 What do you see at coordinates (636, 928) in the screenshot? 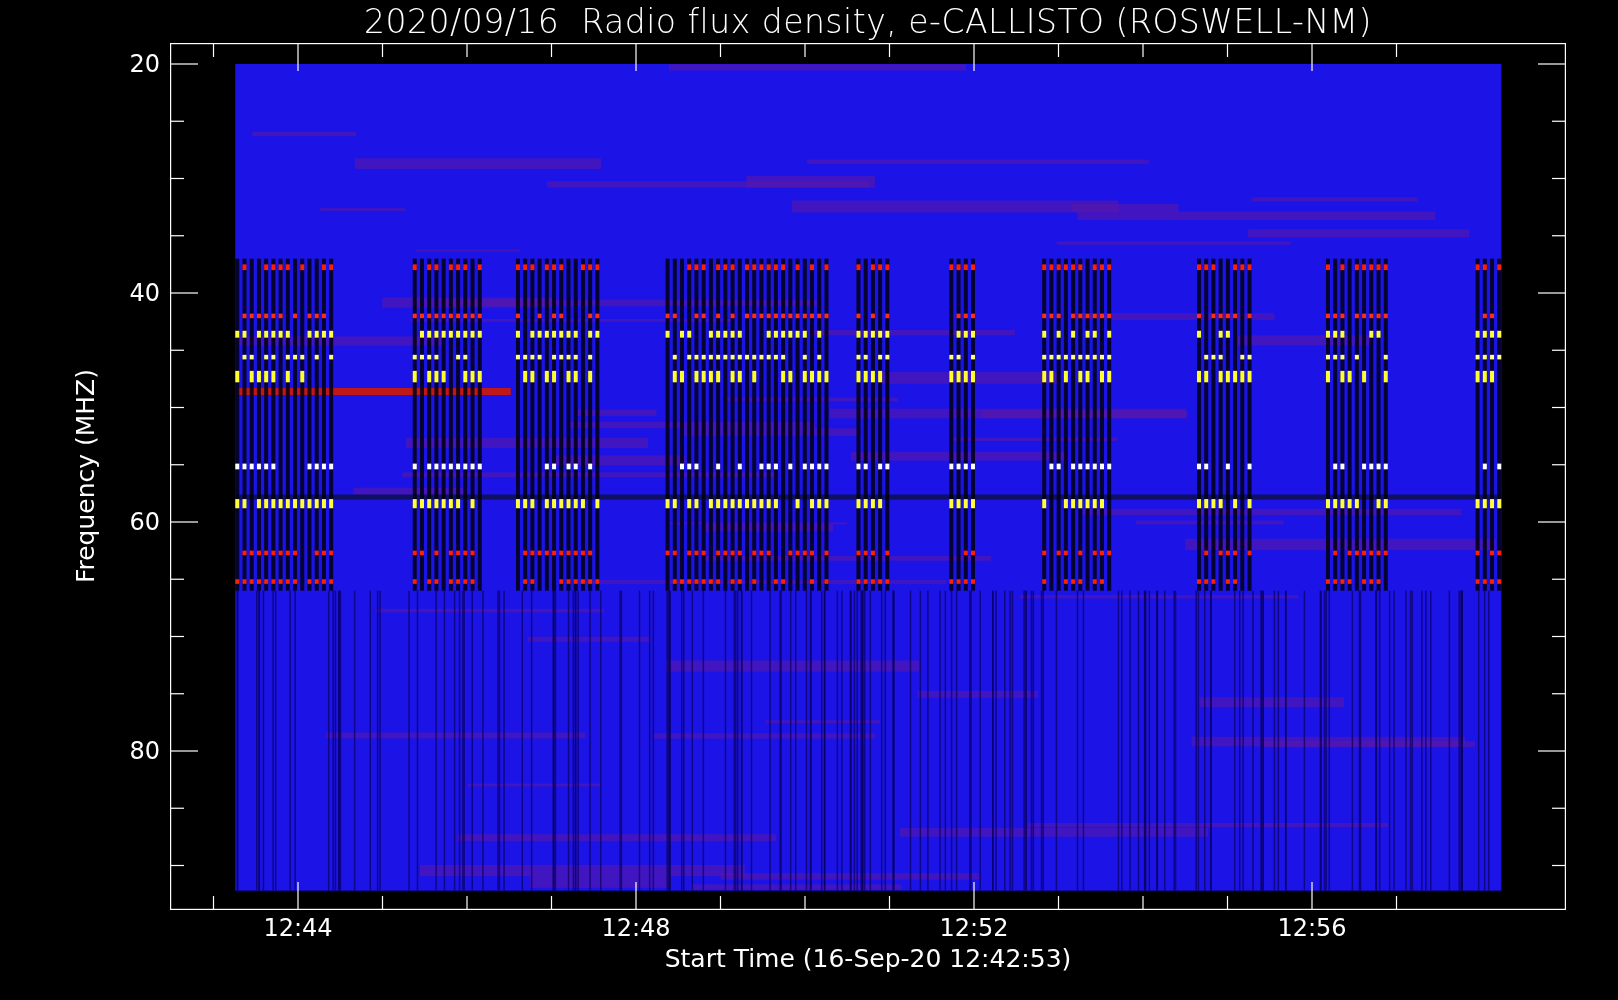
I see `x-tick-label: 12:48` at bounding box center [636, 928].